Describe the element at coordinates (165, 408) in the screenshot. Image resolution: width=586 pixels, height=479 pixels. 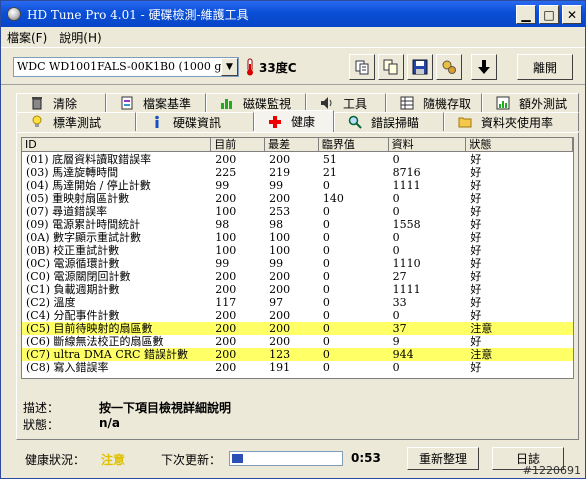
I see `description-value: 按一下項目檢視詳細說明` at that location.